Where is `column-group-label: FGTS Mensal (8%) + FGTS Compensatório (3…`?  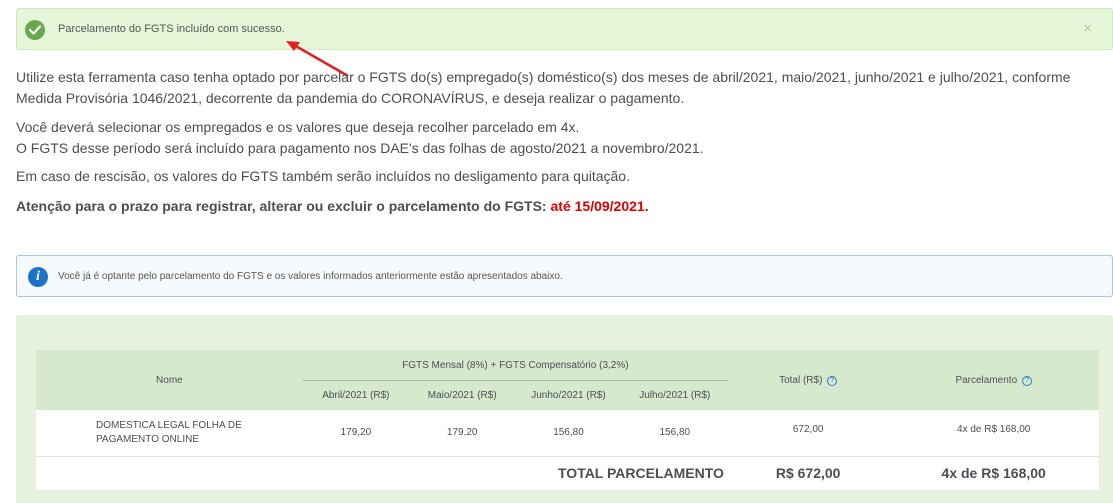
column-group-label: FGTS Mensal (8%) + FGTS Compensatório (3… is located at coordinates (515, 366).